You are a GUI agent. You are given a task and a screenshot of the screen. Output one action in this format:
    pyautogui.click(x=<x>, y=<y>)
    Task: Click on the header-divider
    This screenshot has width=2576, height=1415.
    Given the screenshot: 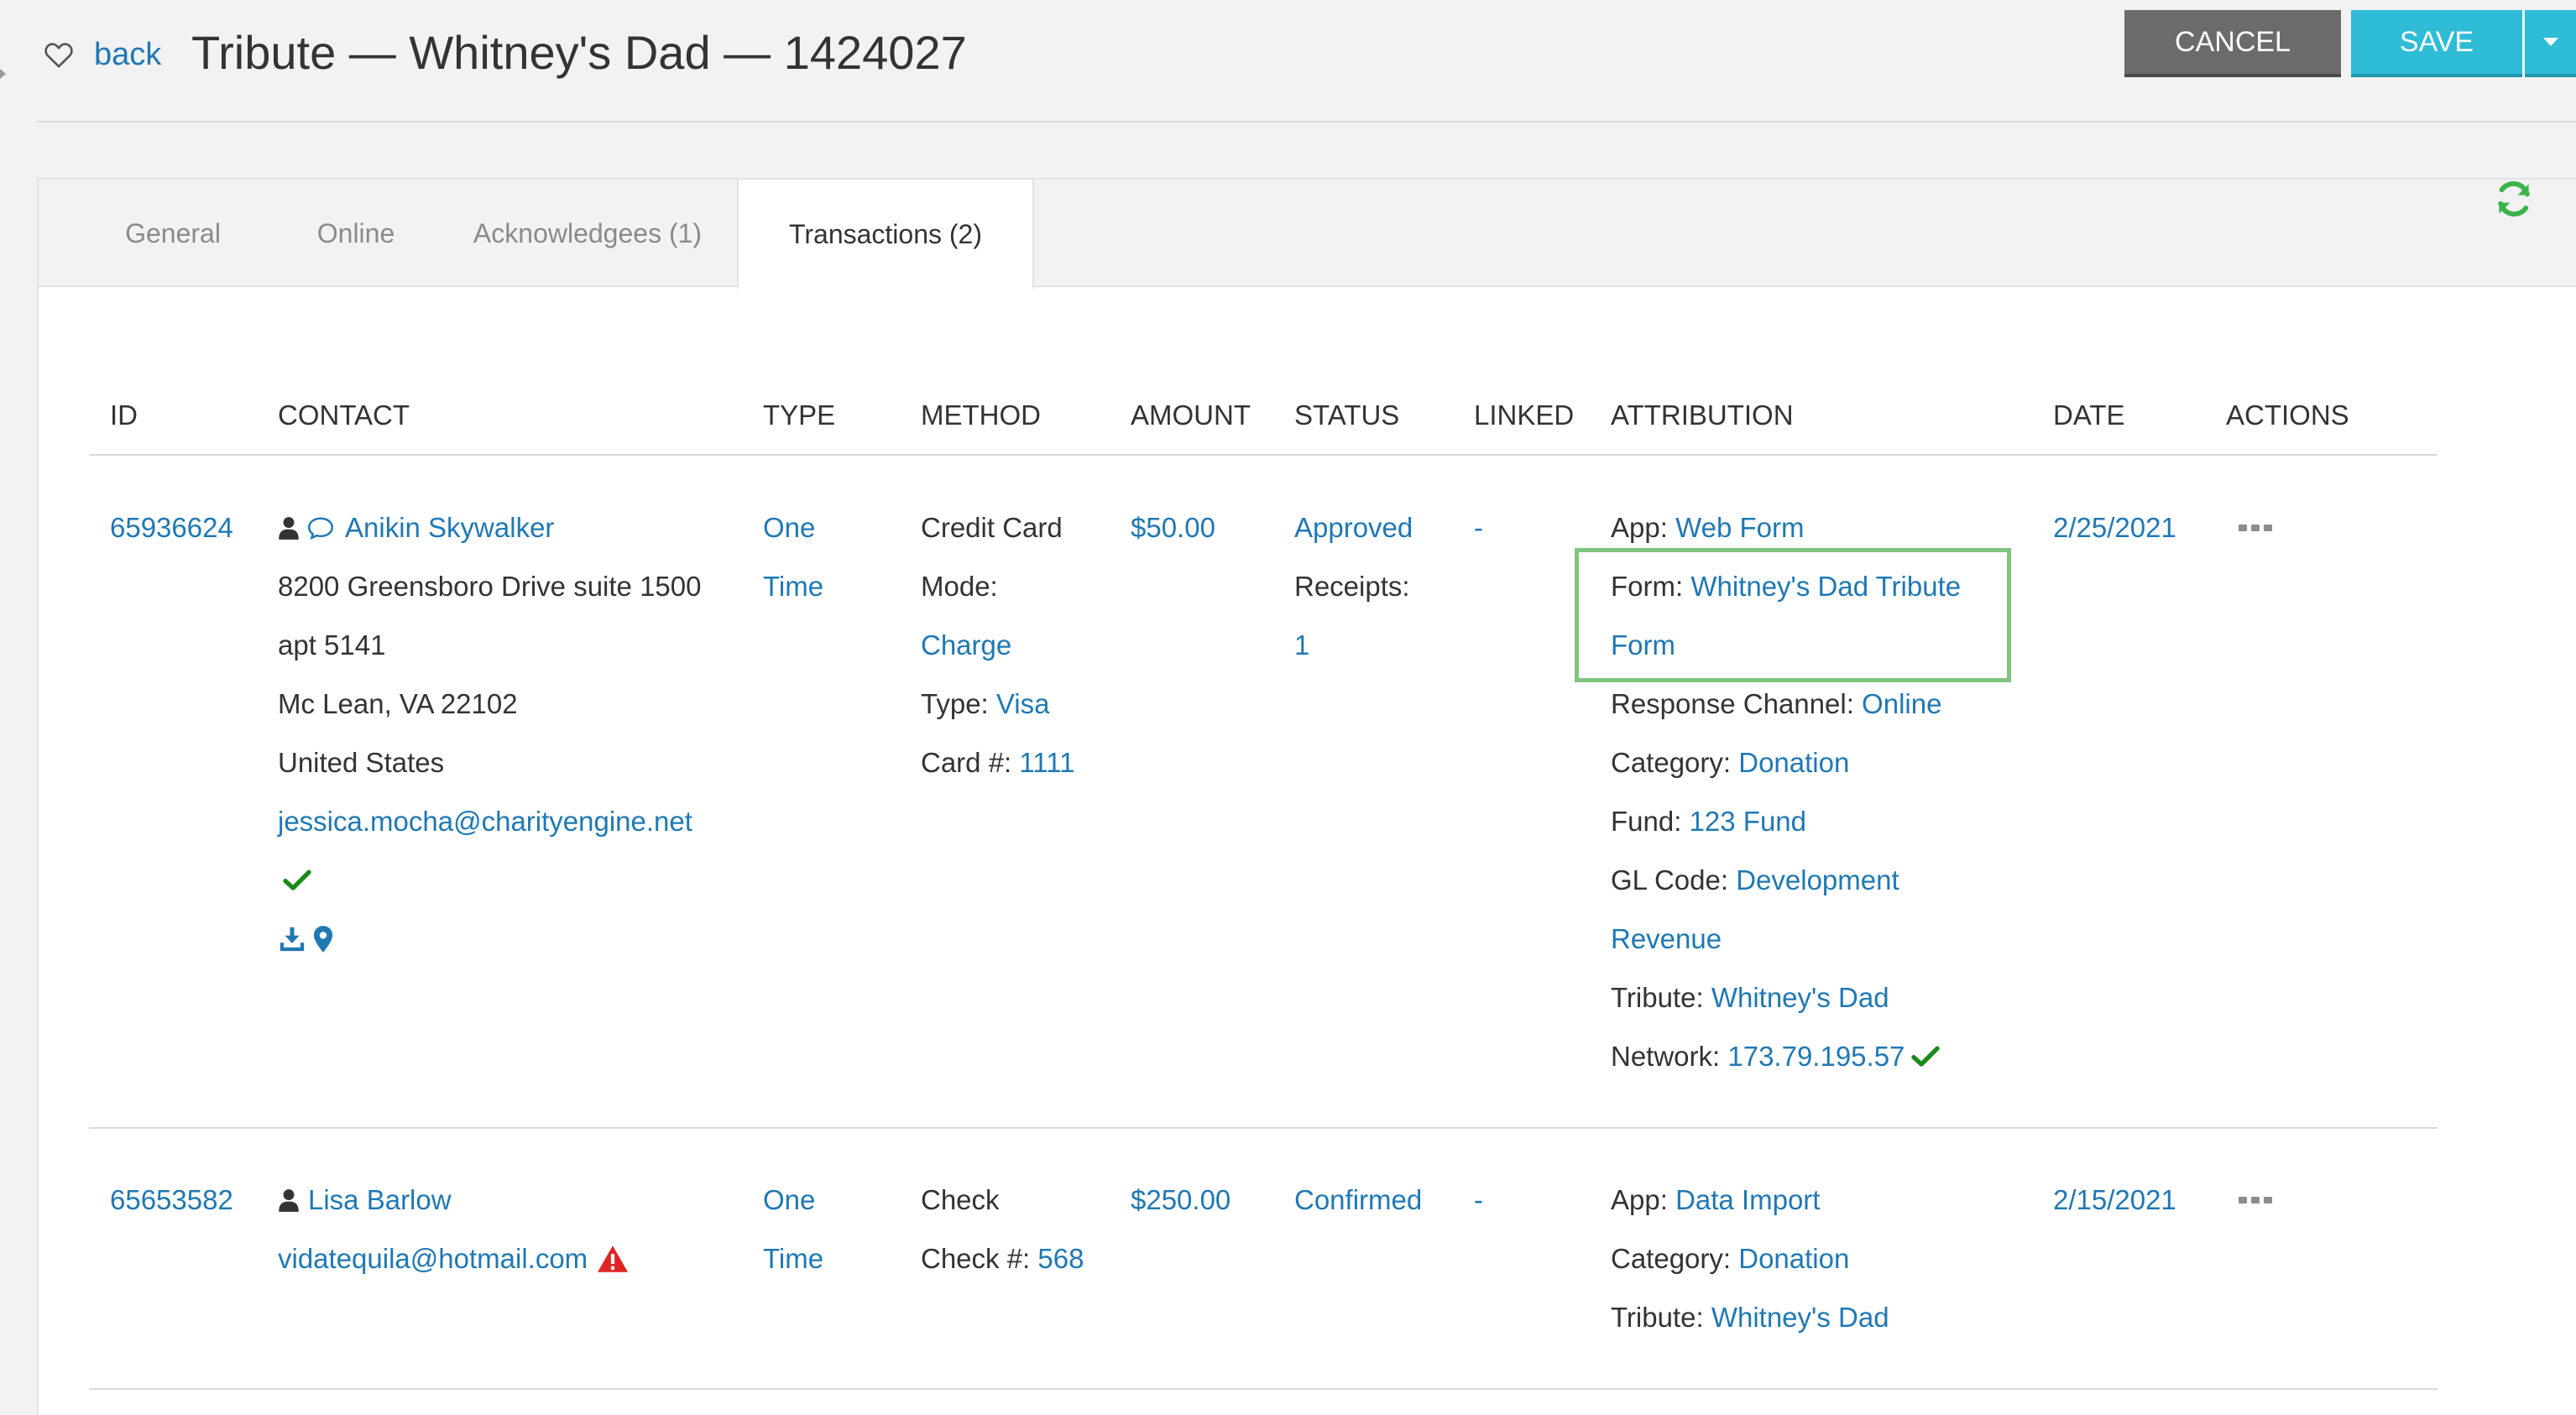 What is the action you would take?
    pyautogui.click(x=1306, y=122)
    